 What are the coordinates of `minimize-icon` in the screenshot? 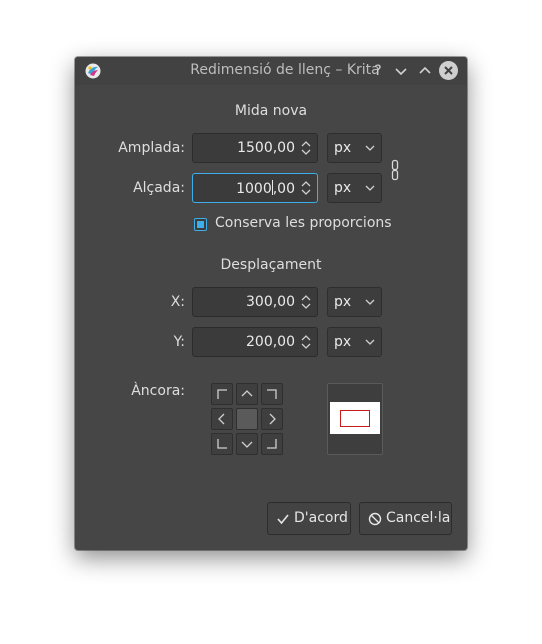 It's located at (401, 71).